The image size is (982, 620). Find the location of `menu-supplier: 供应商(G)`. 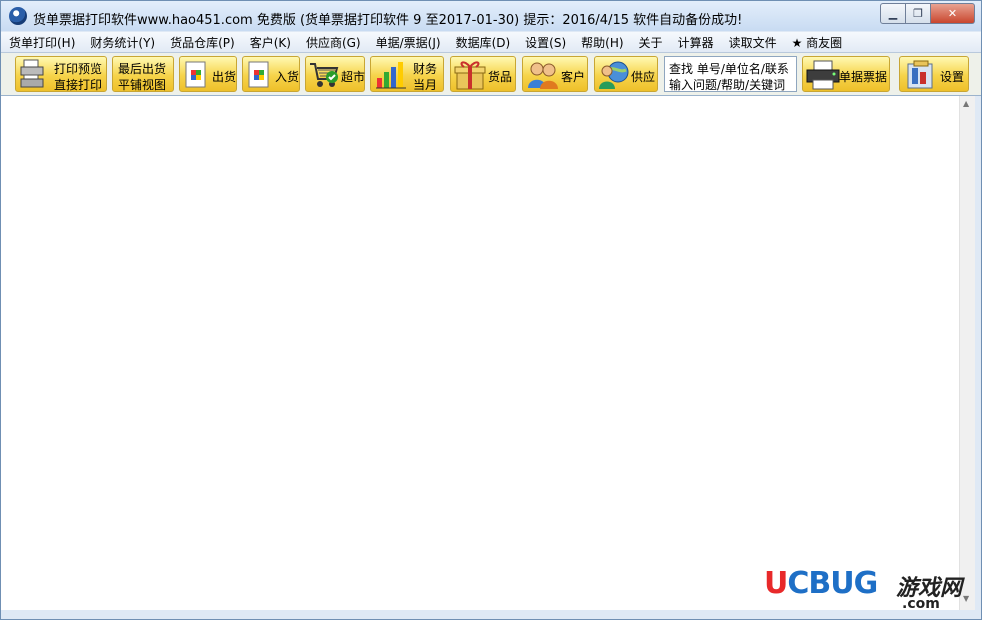

menu-supplier: 供应商(G) is located at coordinates (333, 42).